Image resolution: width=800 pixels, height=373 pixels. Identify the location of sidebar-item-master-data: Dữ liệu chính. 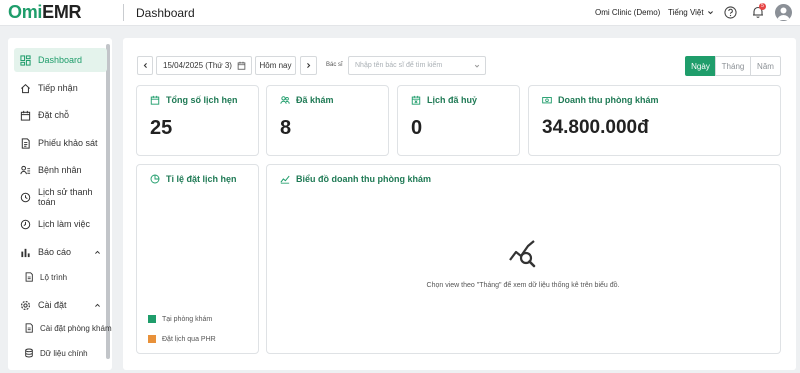
(56, 353).